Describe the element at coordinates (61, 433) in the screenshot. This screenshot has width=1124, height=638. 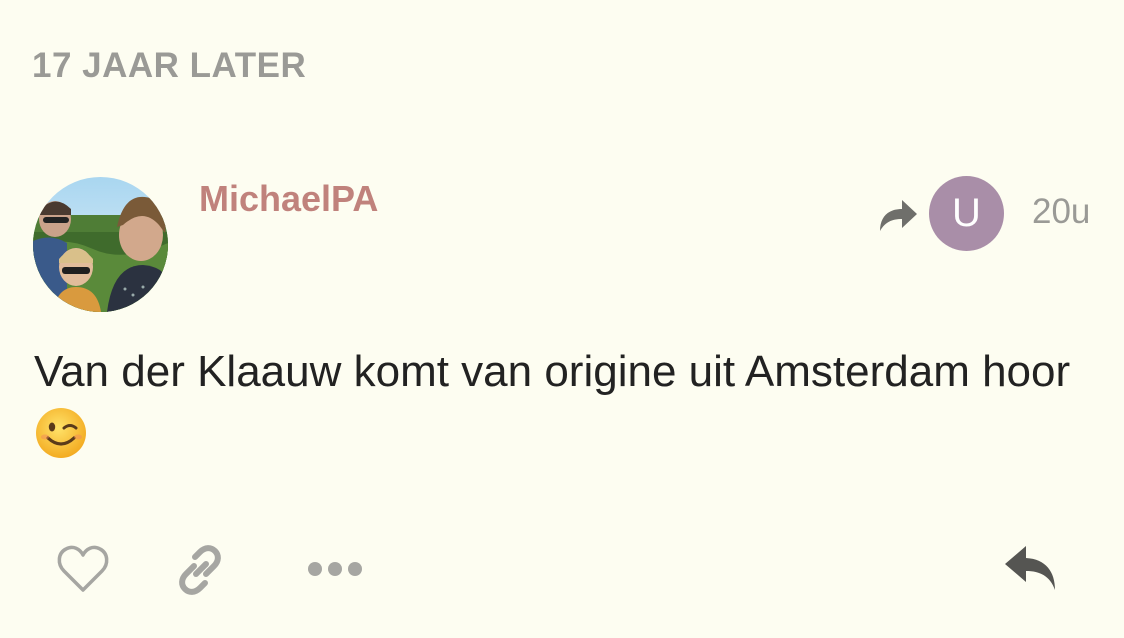
I see `winking-face-emoji` at that location.